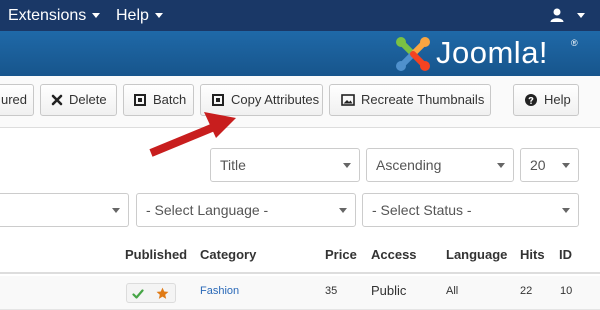  I want to click on batch-icon, so click(140, 100).